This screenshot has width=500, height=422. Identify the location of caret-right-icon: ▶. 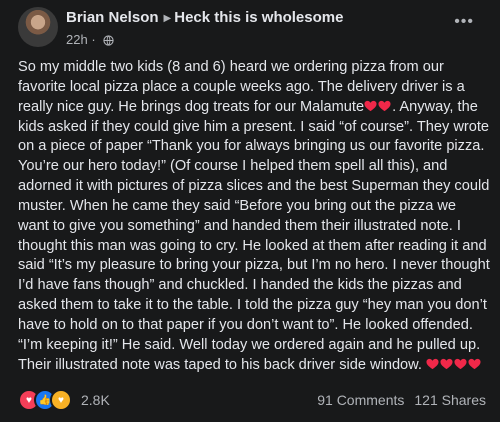
(167, 18).